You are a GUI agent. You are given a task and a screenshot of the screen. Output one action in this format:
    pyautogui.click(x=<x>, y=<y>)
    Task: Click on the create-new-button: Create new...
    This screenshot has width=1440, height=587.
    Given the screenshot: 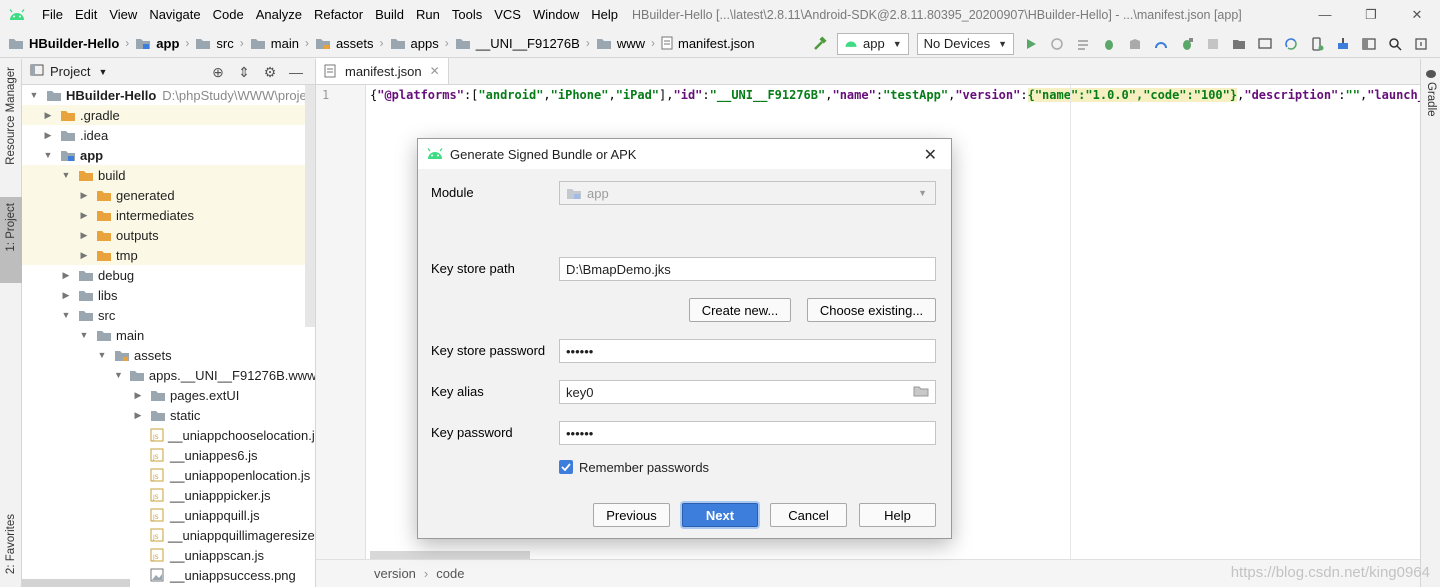 What is the action you would take?
    pyautogui.click(x=740, y=310)
    